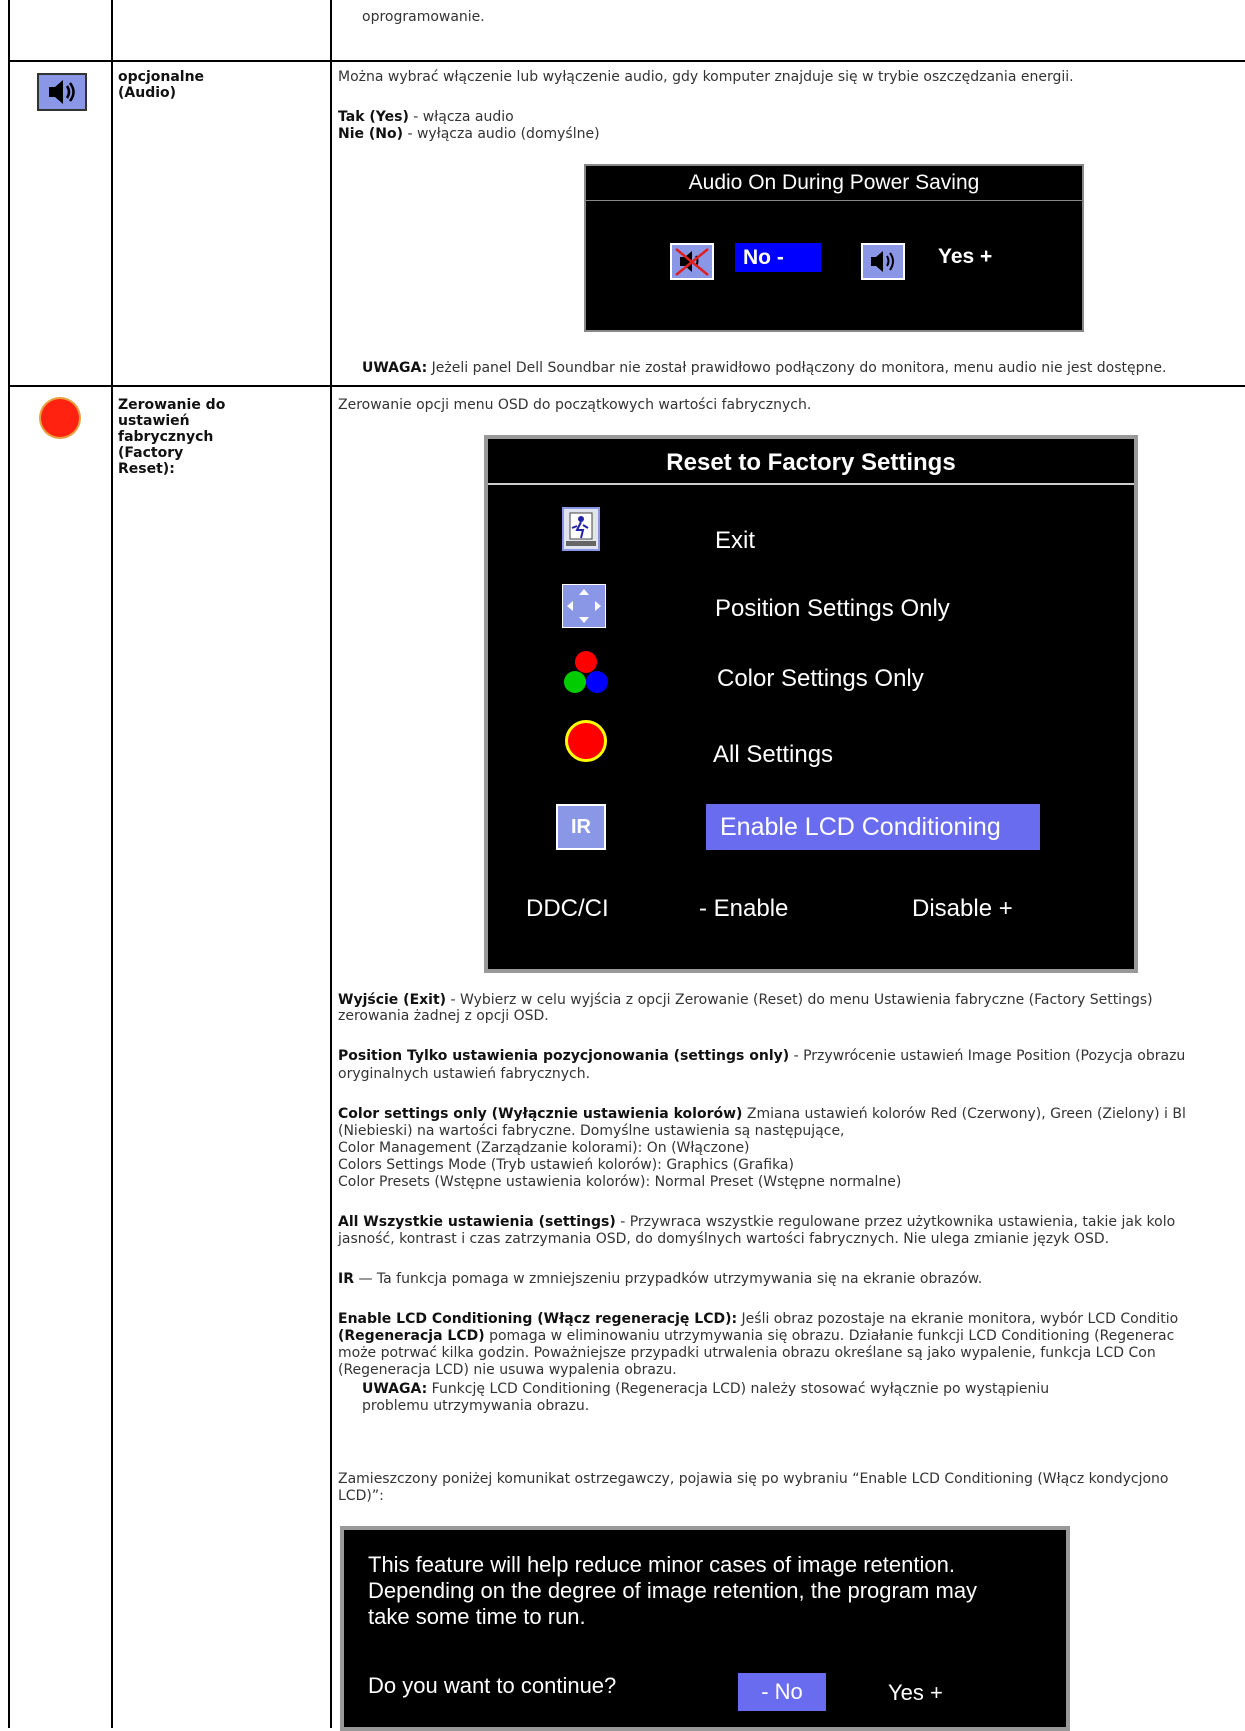 This screenshot has width=1245, height=1731. What do you see at coordinates (581, 827) in the screenshot?
I see `ir-icon: IR` at bounding box center [581, 827].